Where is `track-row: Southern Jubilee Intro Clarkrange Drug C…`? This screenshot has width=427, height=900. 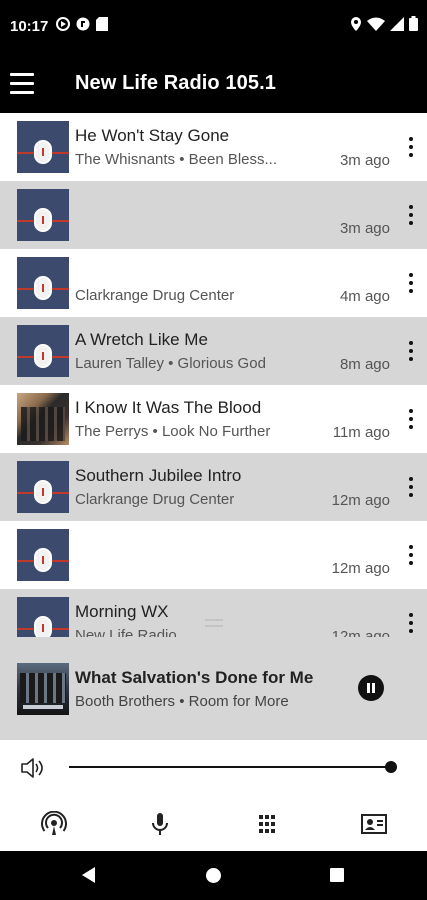
track-row: Southern Jubilee Intro Clarkrange Drug C… is located at coordinates (213, 487).